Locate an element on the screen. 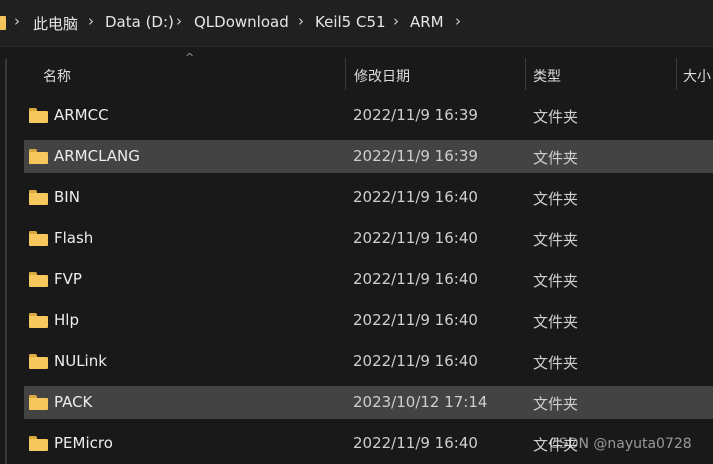  breadcrumb-qldownload: QLDownload is located at coordinates (241, 22).